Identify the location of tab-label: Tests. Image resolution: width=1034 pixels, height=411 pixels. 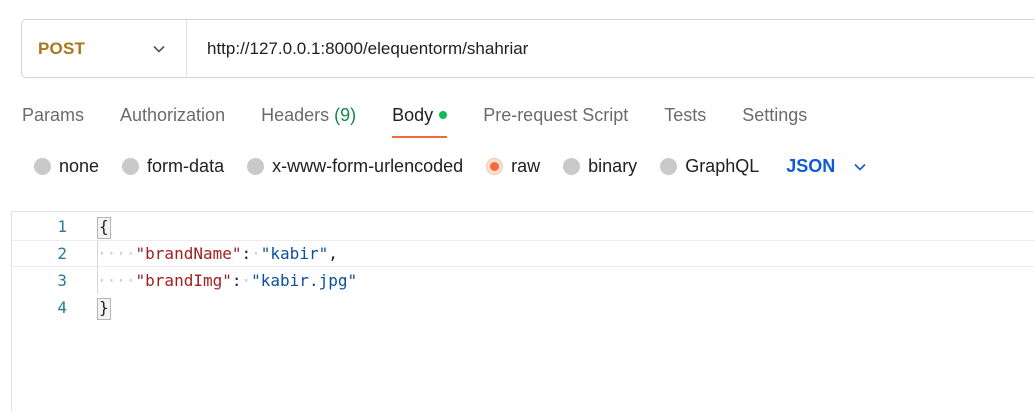
(685, 115).